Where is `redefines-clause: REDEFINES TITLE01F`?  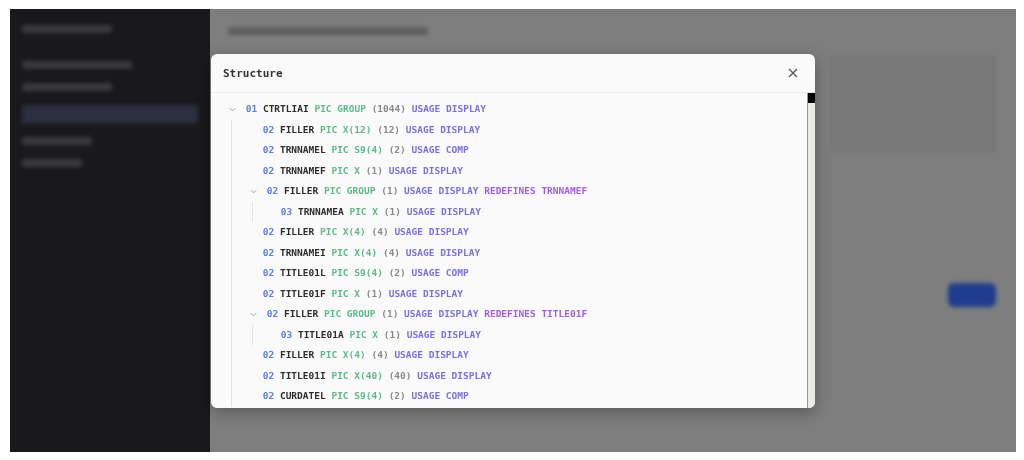 redefines-clause: REDEFINES TITLE01F is located at coordinates (536, 313).